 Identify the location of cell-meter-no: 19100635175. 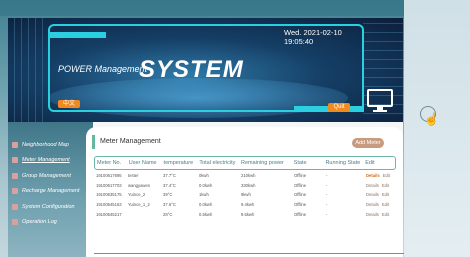
(109, 195).